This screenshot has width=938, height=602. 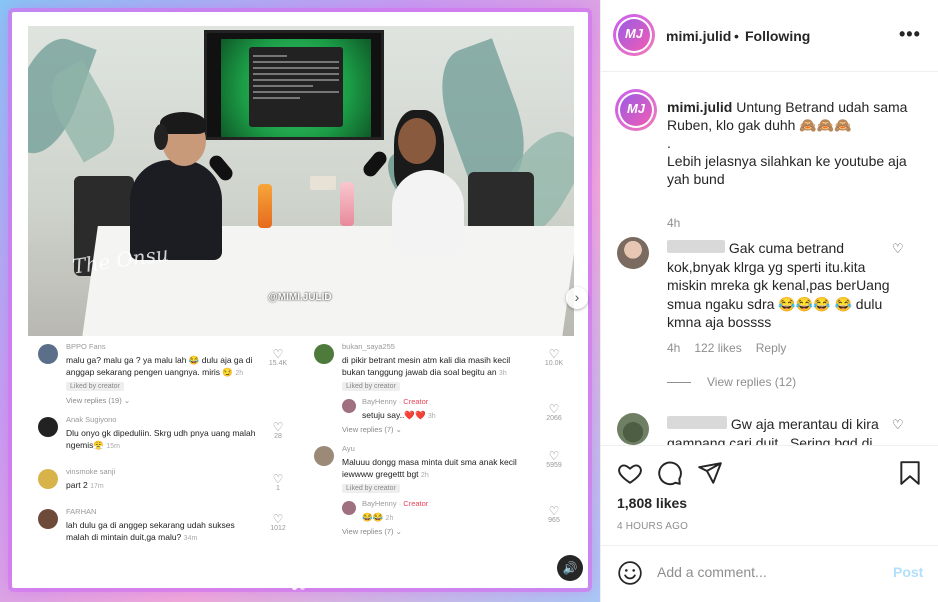 I want to click on speaker-icon: 🔊, so click(x=570, y=568).